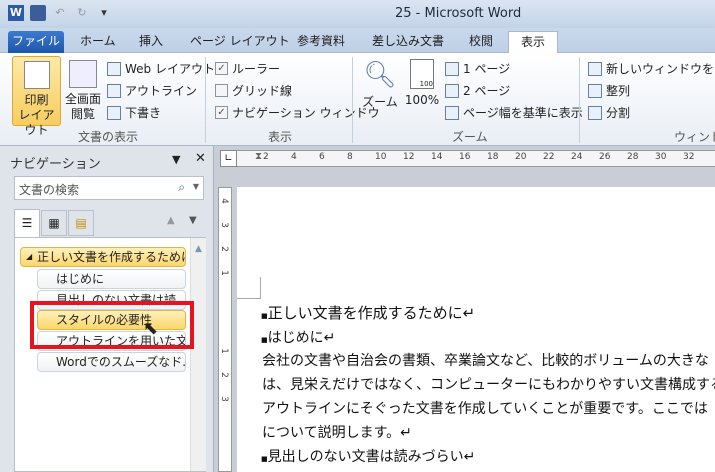 Image resolution: width=715 pixels, height=472 pixels. I want to click on search-dropdown-icon: ▼, so click(196, 186).